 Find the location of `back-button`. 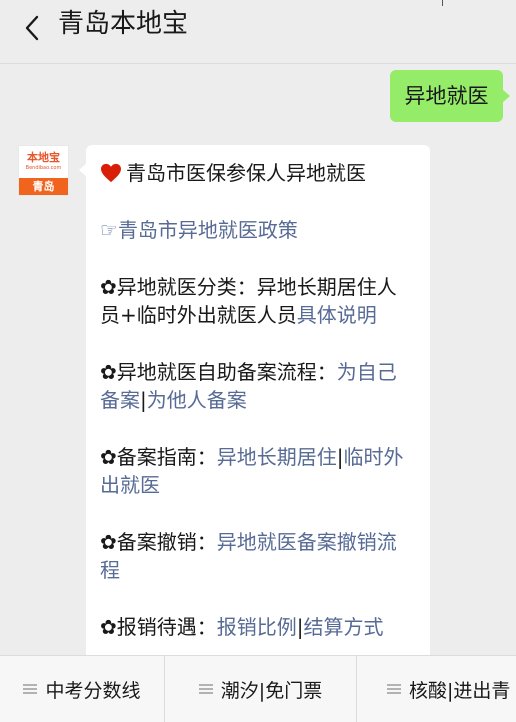

back-button is located at coordinates (32, 28).